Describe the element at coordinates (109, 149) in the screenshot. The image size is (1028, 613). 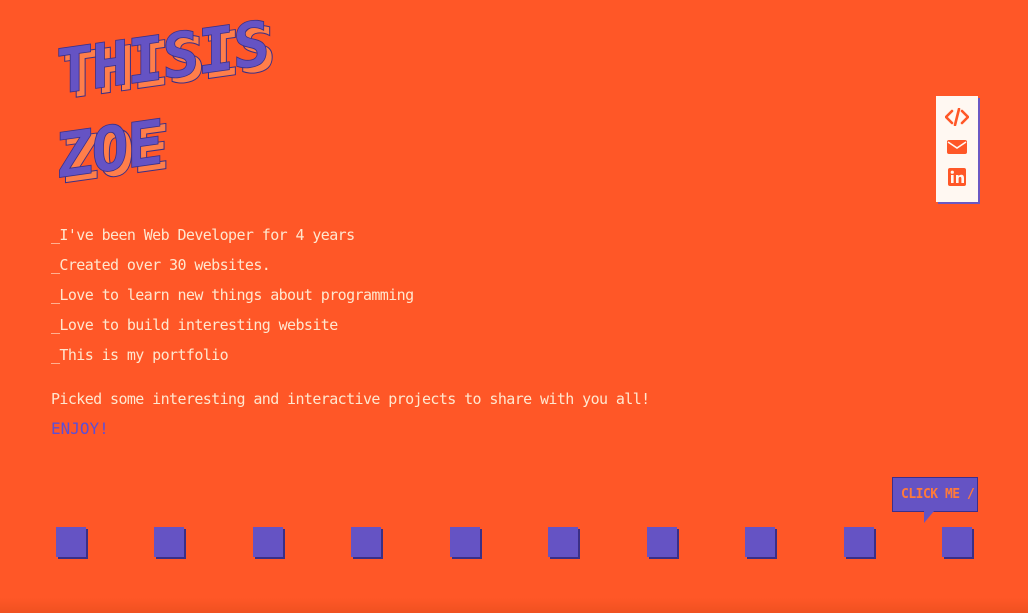
I see `title-line2: ZOE` at that location.